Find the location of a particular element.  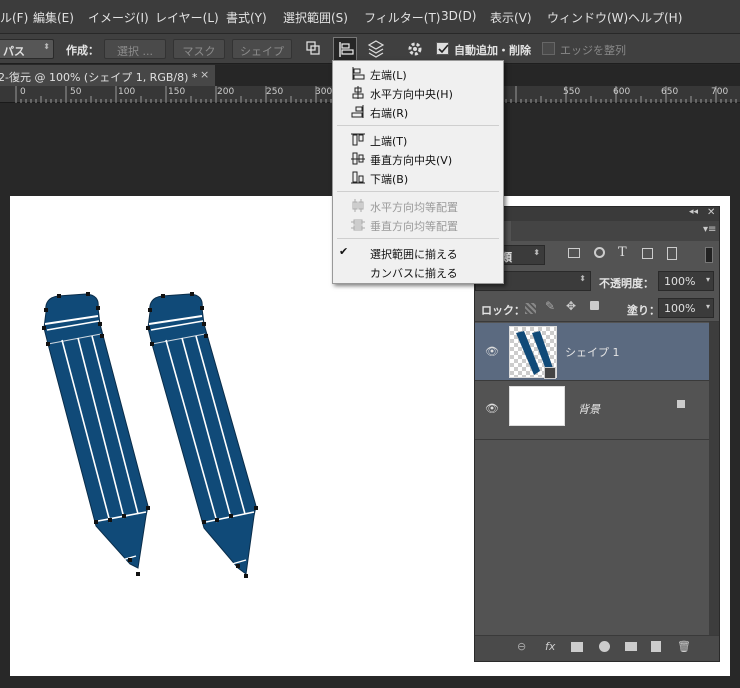

fill-label: 塗り： is located at coordinates (643, 310).